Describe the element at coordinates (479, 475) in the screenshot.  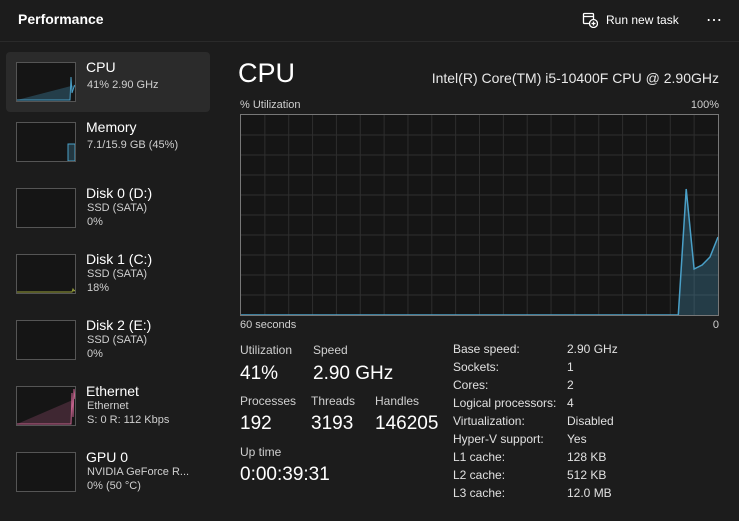
I see `spec-key: L2 cache:` at that location.